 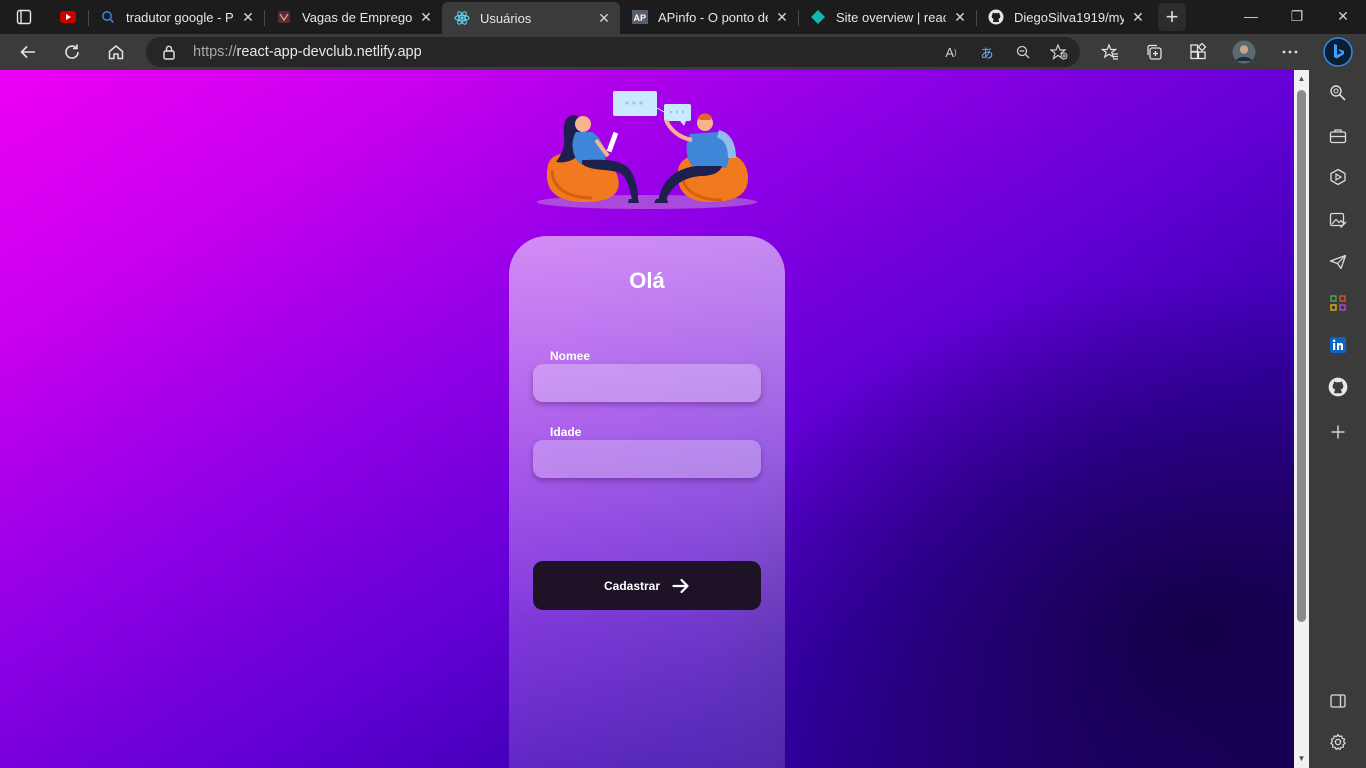 I want to click on scroll-down-icon: ▼, so click(x=1301, y=758).